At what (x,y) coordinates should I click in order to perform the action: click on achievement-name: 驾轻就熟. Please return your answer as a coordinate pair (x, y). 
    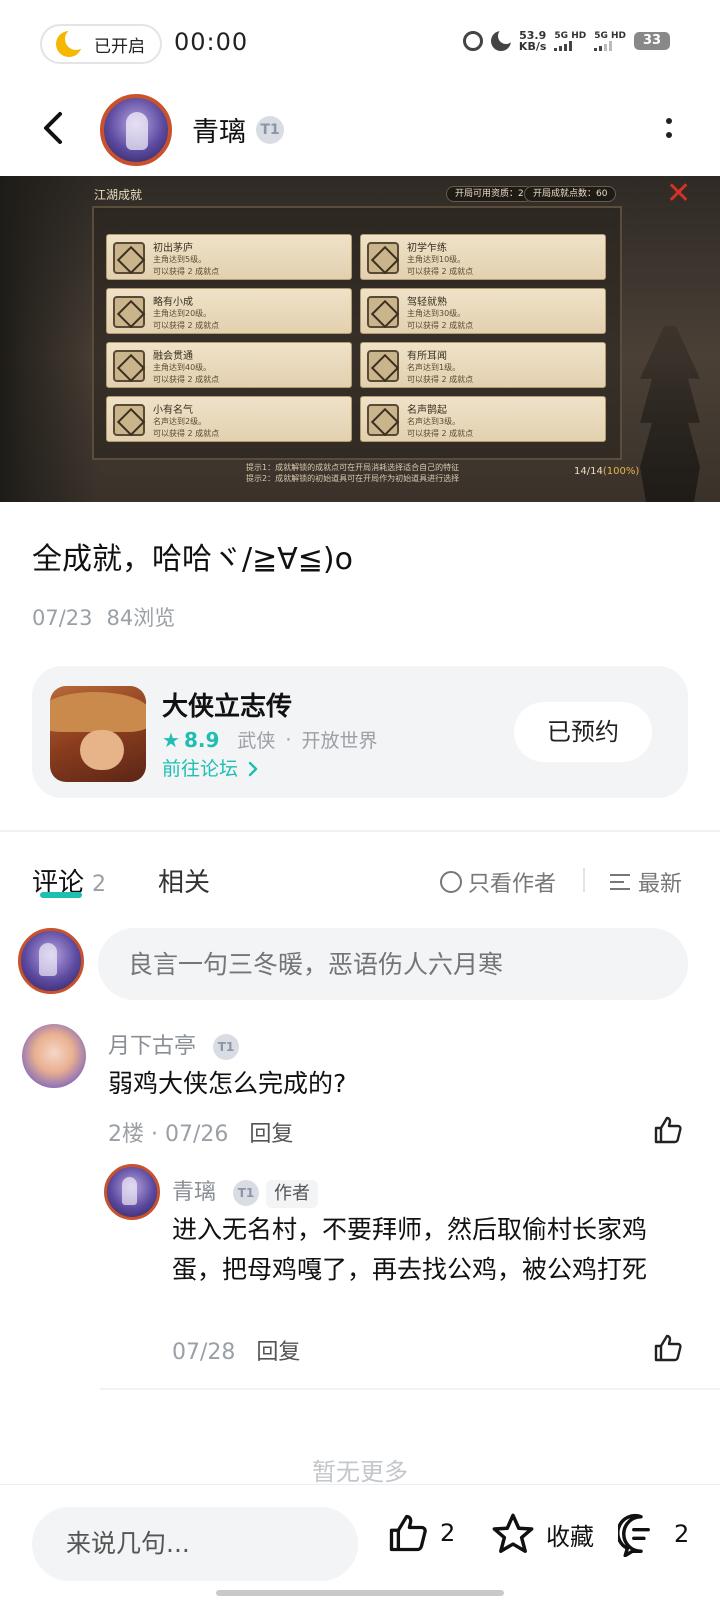
    Looking at the image, I should click on (427, 302).